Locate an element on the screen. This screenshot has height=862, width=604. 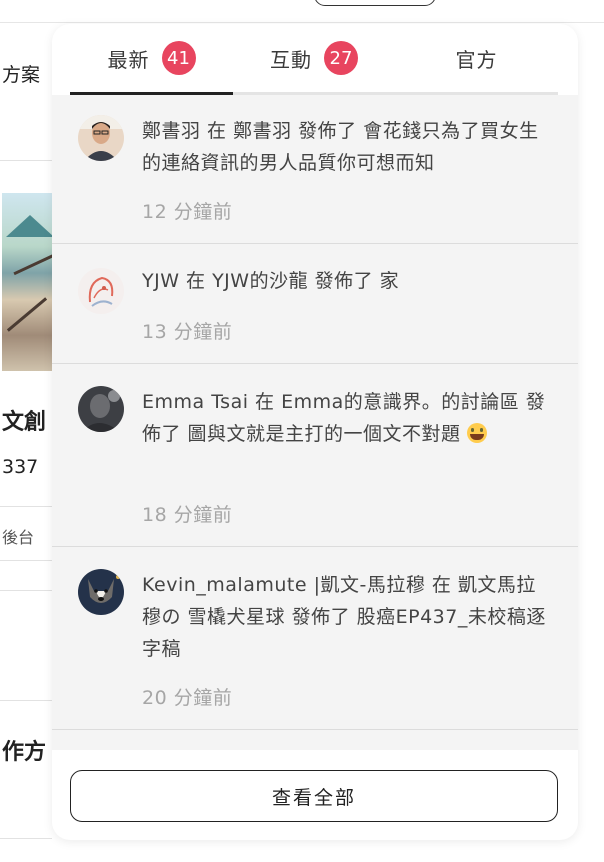
grinning-sweat-emoji-icon is located at coordinates (477, 433).